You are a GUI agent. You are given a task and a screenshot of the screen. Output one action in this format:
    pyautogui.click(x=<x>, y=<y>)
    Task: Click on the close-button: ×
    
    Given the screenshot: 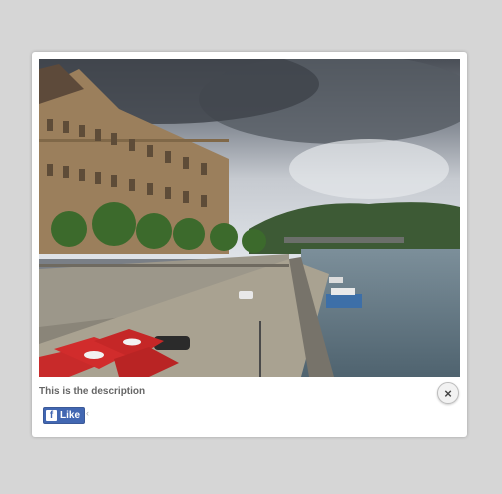 What is the action you would take?
    pyautogui.click(x=448, y=393)
    